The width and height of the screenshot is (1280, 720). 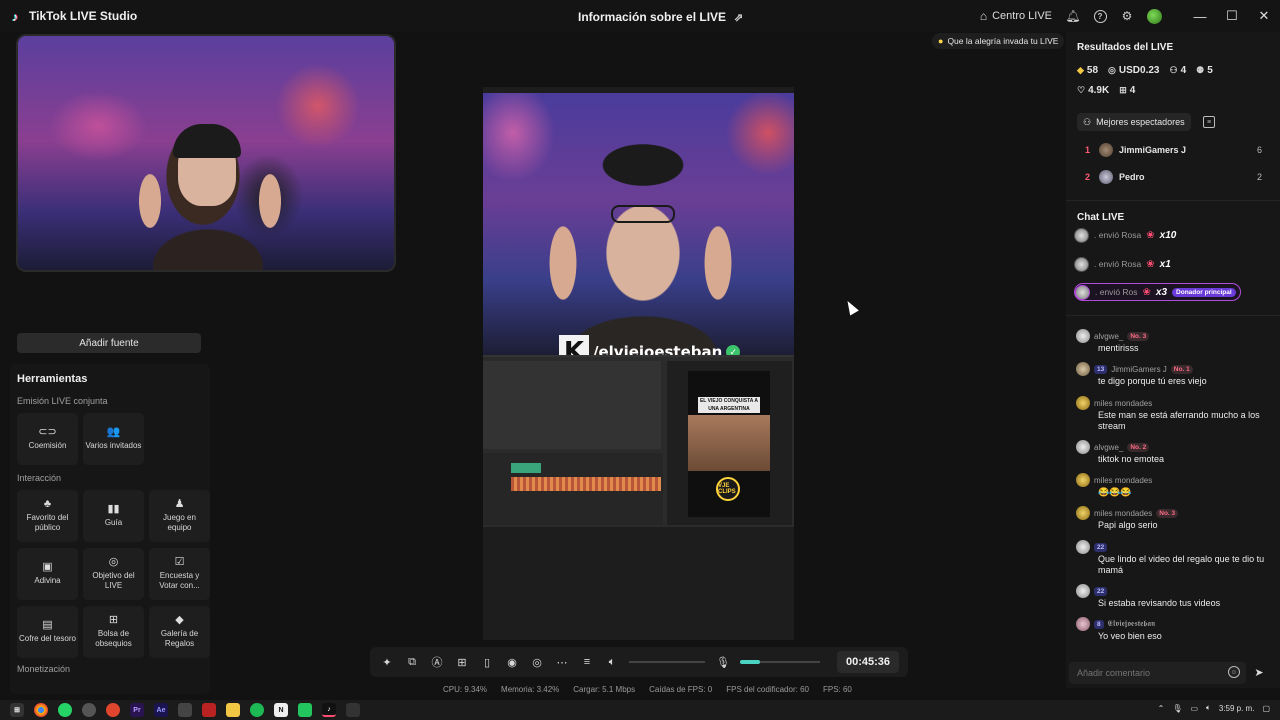 What do you see at coordinates (1022, 16) in the screenshot?
I see `live-center-label: Centro LIVE` at bounding box center [1022, 16].